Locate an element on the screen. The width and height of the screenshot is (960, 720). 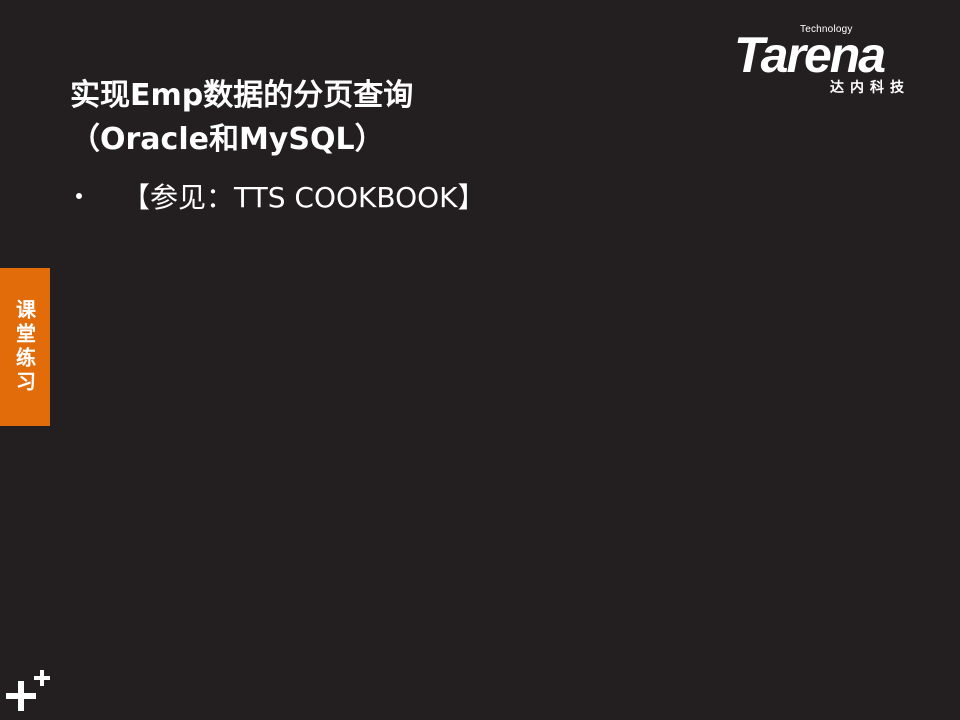
slide-title-line-1: 实现Emp数据的分页查询 is located at coordinates (242, 95).